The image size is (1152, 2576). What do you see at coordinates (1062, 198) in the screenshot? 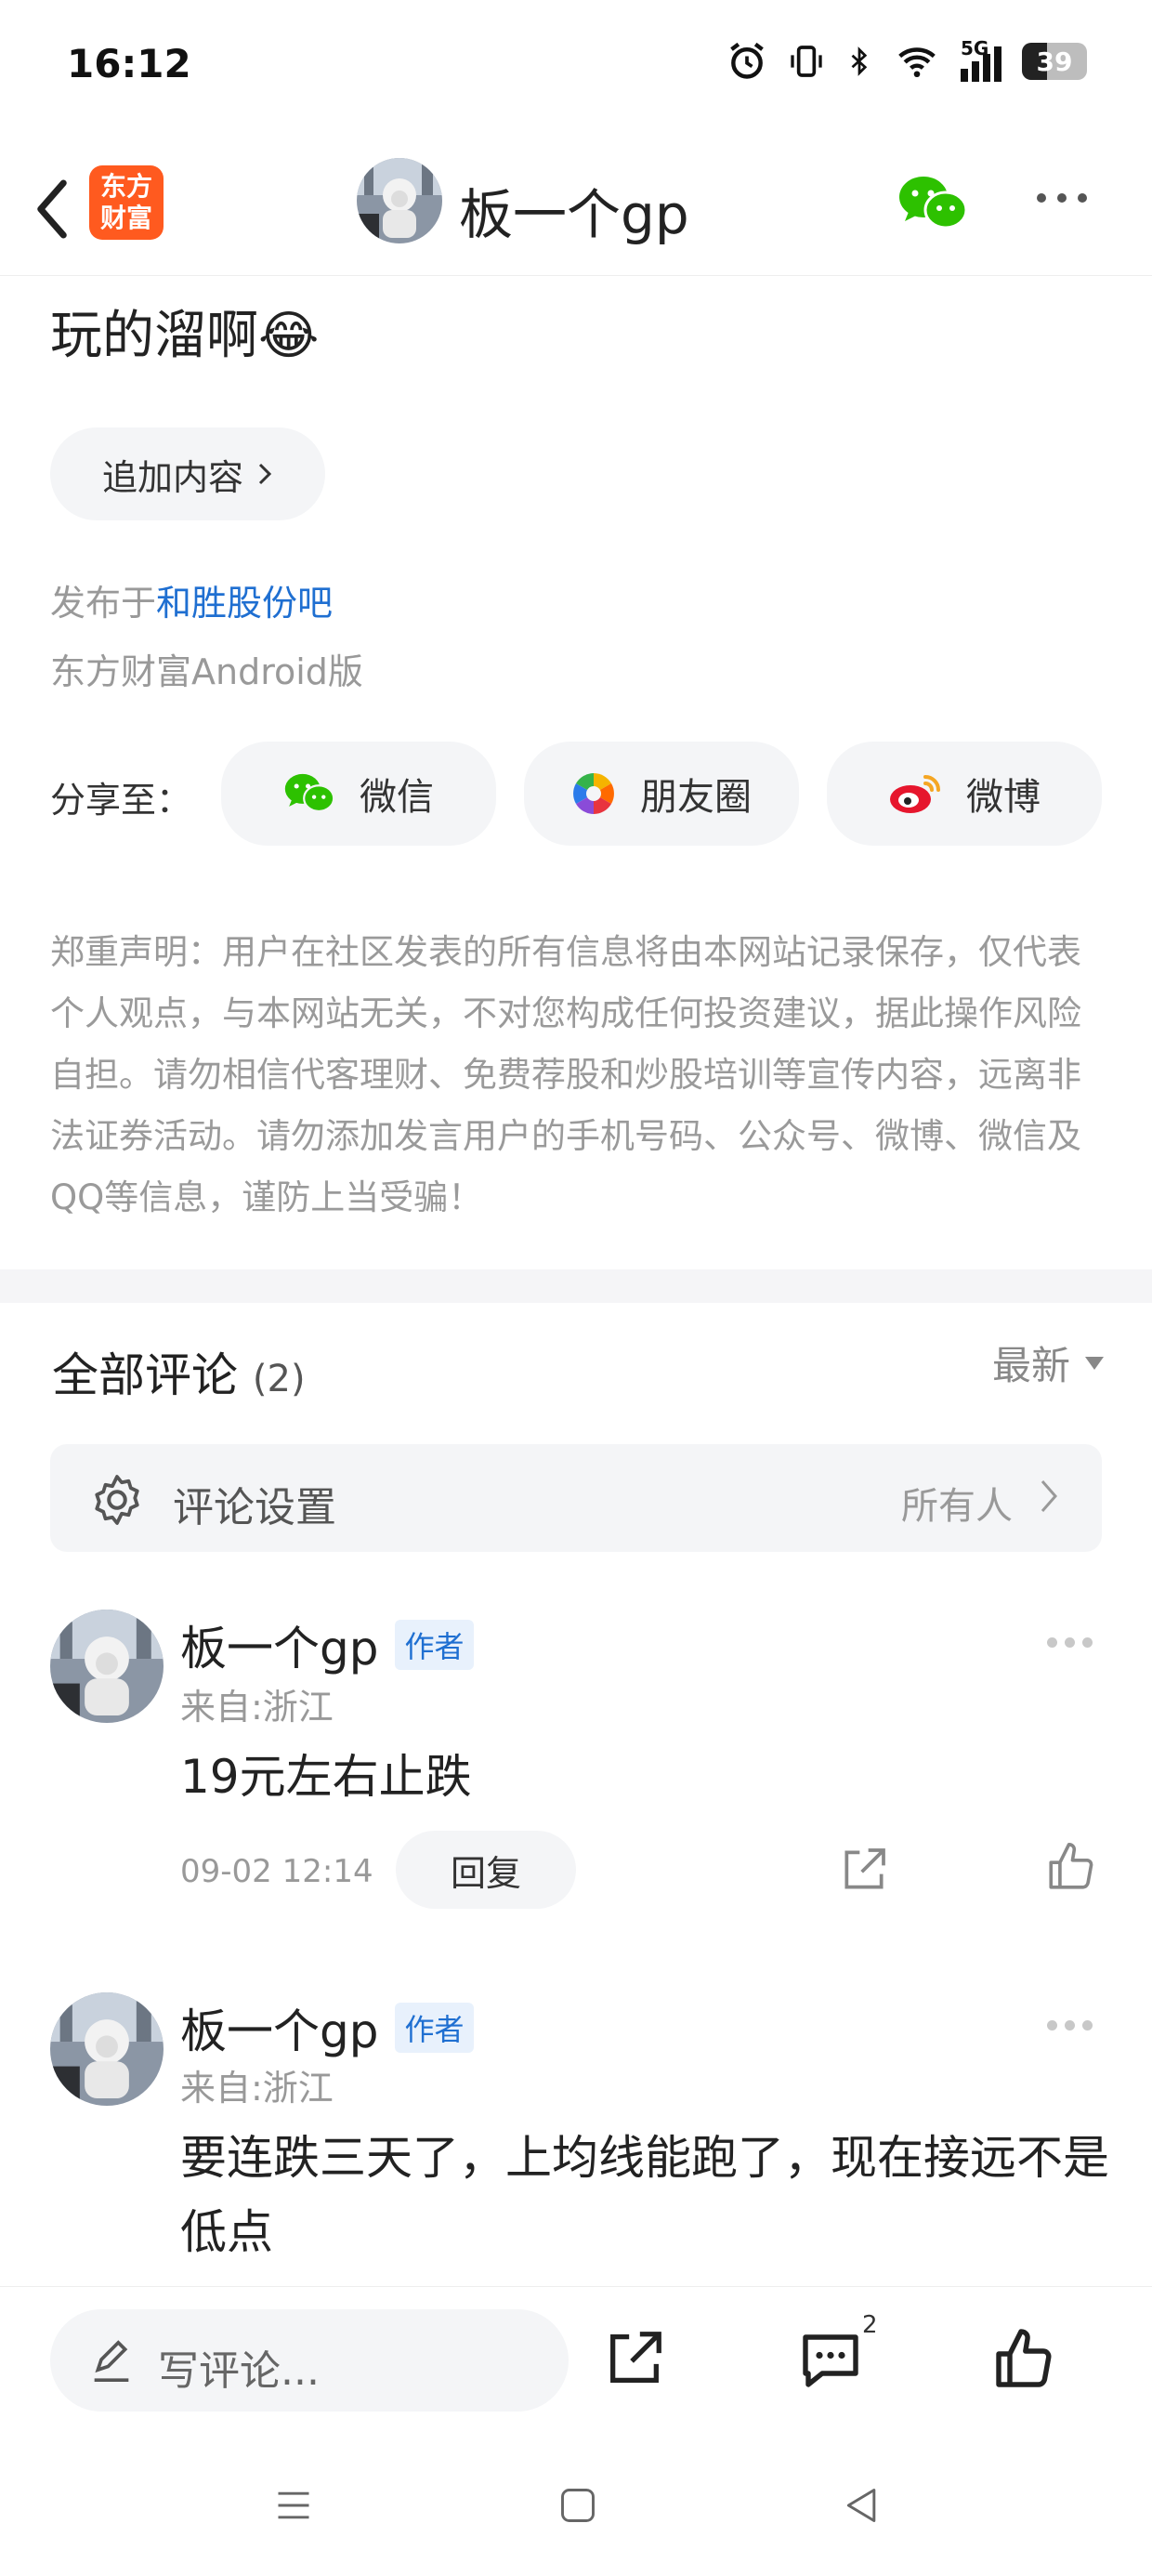
I see `more-menu-icon` at bounding box center [1062, 198].